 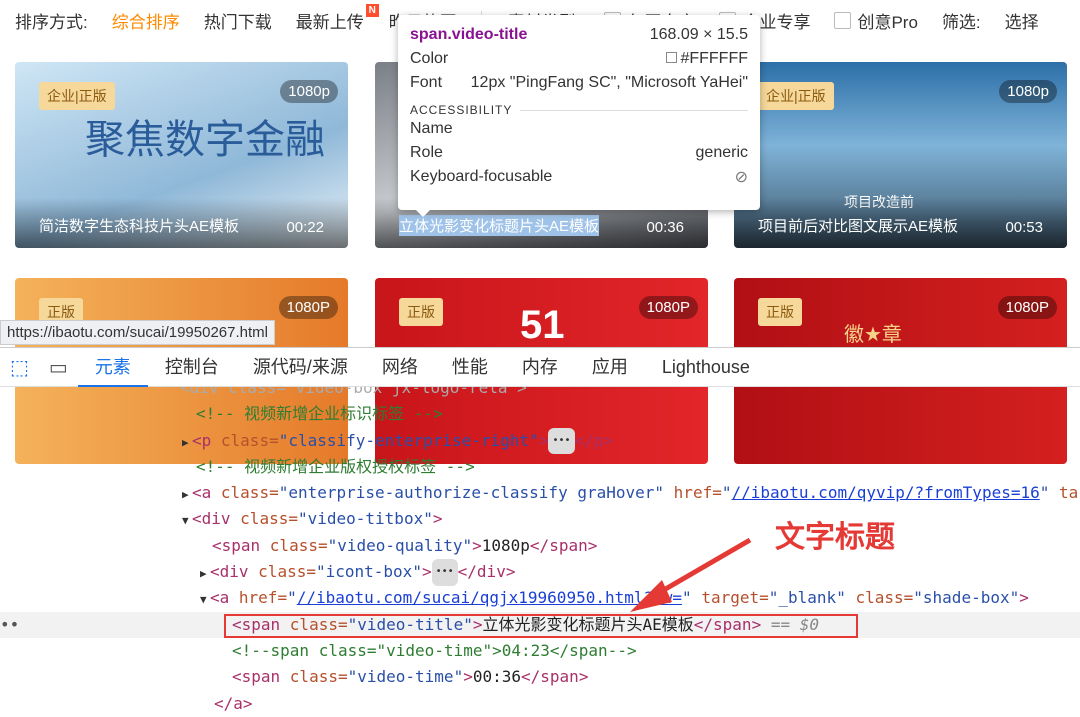 What do you see at coordinates (609, 82) in the screenshot?
I see `tooltip-font-value: 12px "PingFang SC", "Microsoft YaHei"` at bounding box center [609, 82].